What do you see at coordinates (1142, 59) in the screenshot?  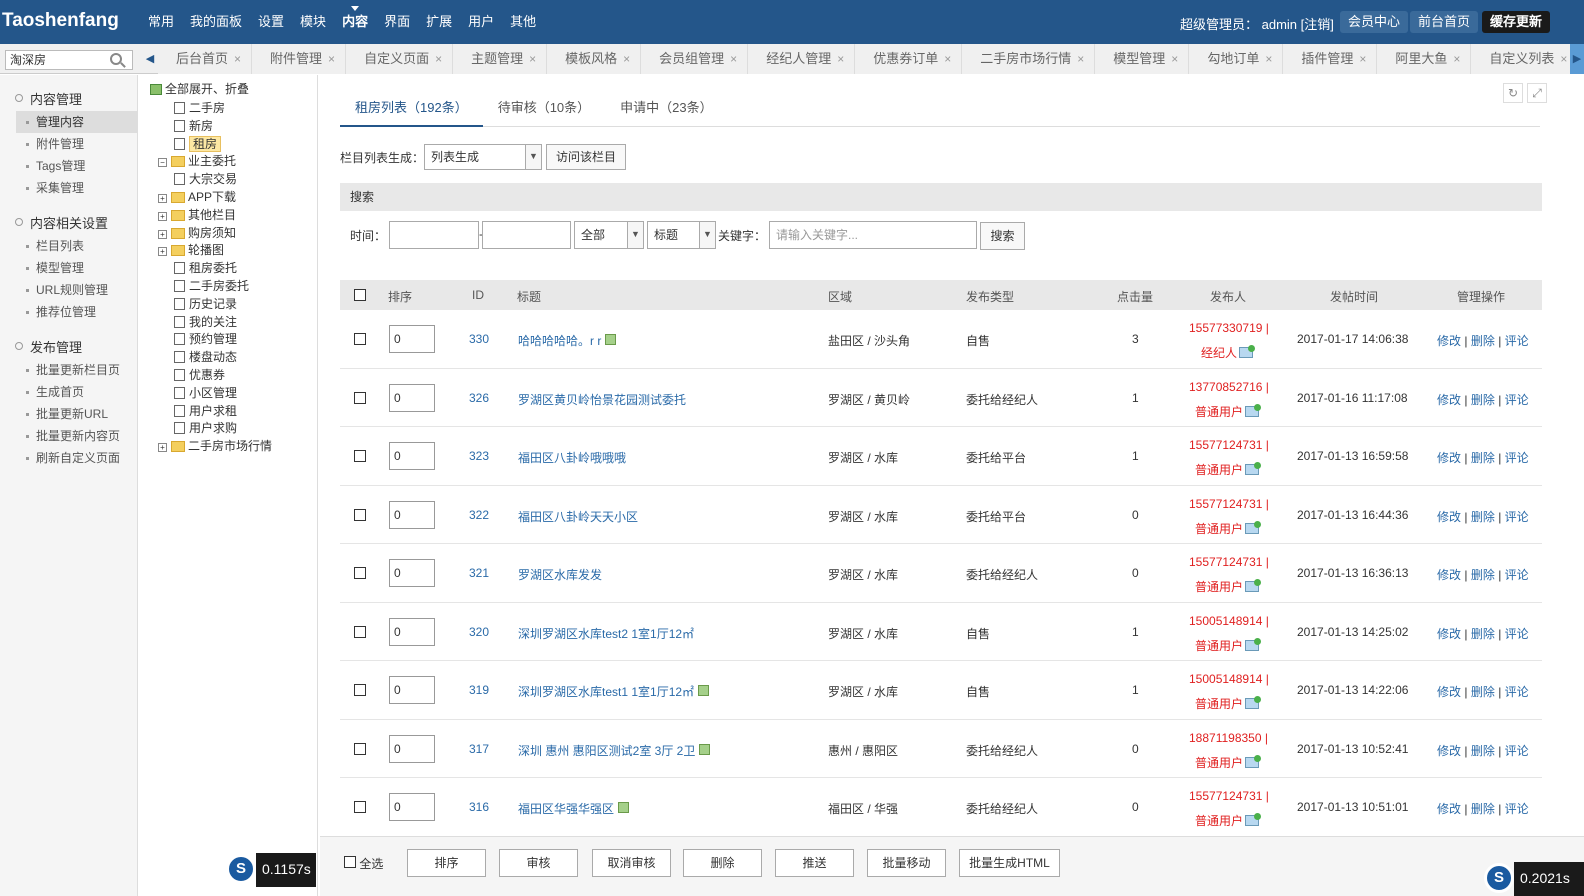 I see `tab-item: 模型管理 ×` at bounding box center [1142, 59].